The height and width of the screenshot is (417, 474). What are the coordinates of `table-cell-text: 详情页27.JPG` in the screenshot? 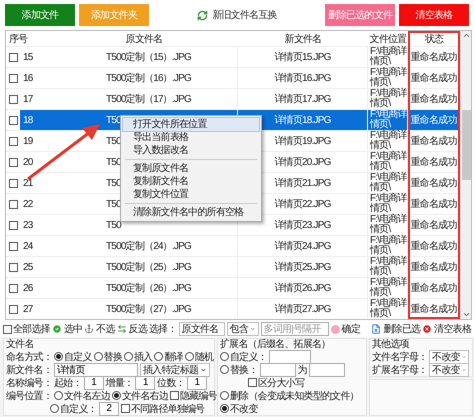 It's located at (302, 309).